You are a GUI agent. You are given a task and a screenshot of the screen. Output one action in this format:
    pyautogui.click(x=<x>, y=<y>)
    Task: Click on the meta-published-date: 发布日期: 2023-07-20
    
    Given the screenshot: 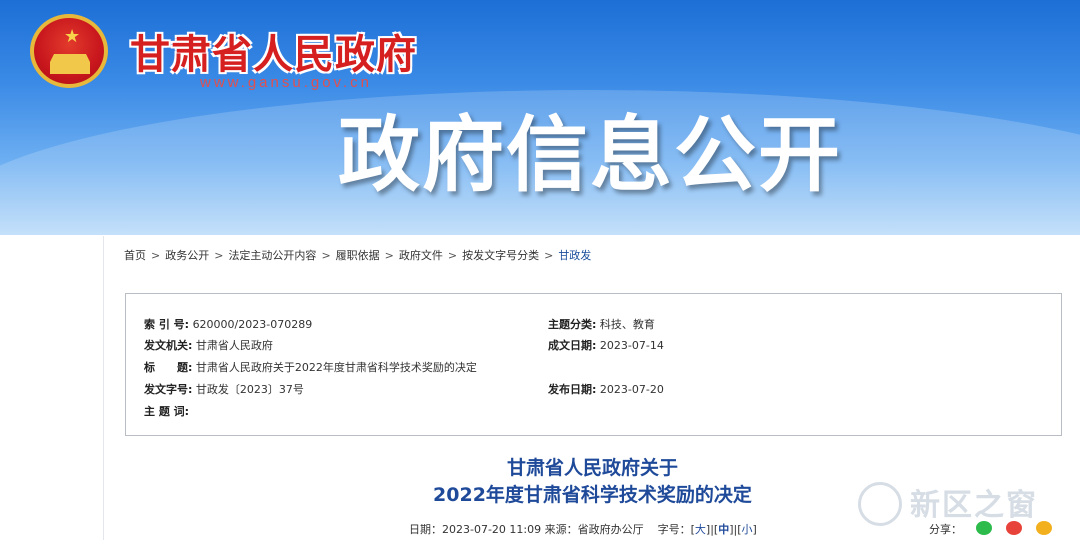 What is the action you would take?
    pyautogui.click(x=606, y=389)
    